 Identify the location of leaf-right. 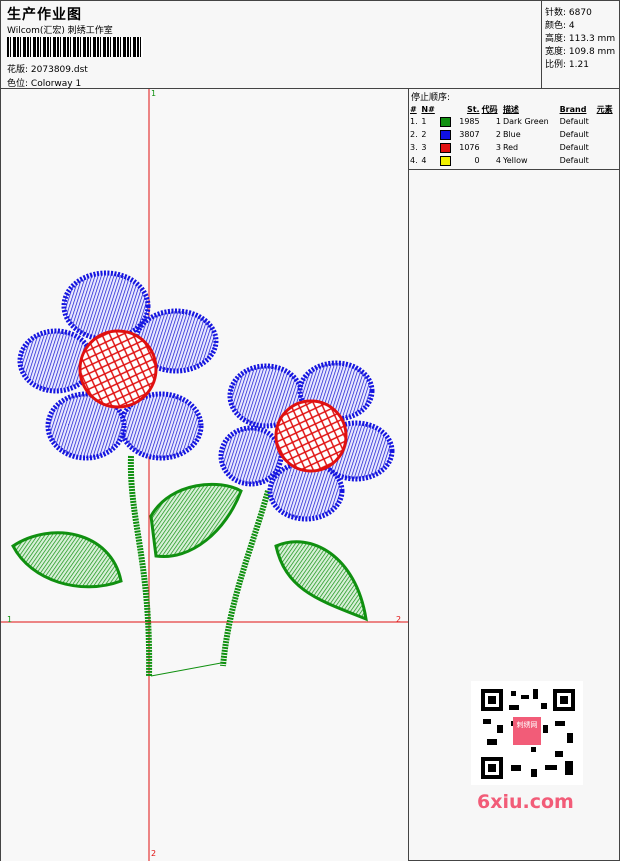
(321, 581).